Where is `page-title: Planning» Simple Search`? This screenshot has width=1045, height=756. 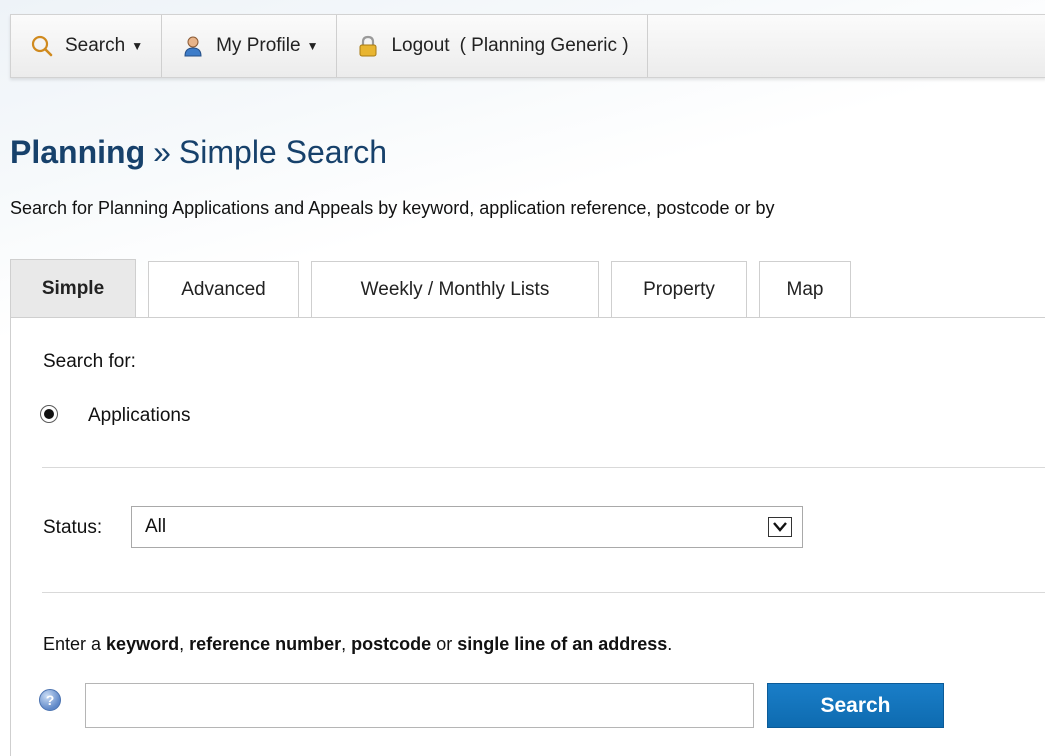
page-title: Planning» Simple Search is located at coordinates (198, 152).